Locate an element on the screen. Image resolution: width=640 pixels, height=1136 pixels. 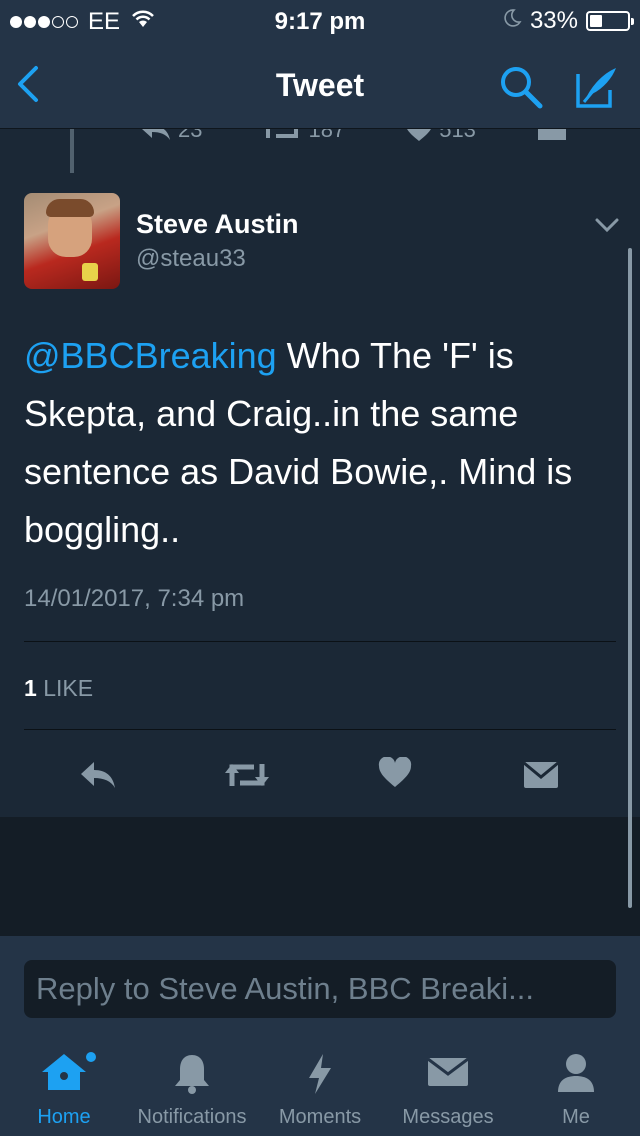
compose-tweet-icon is located at coordinates (597, 89).